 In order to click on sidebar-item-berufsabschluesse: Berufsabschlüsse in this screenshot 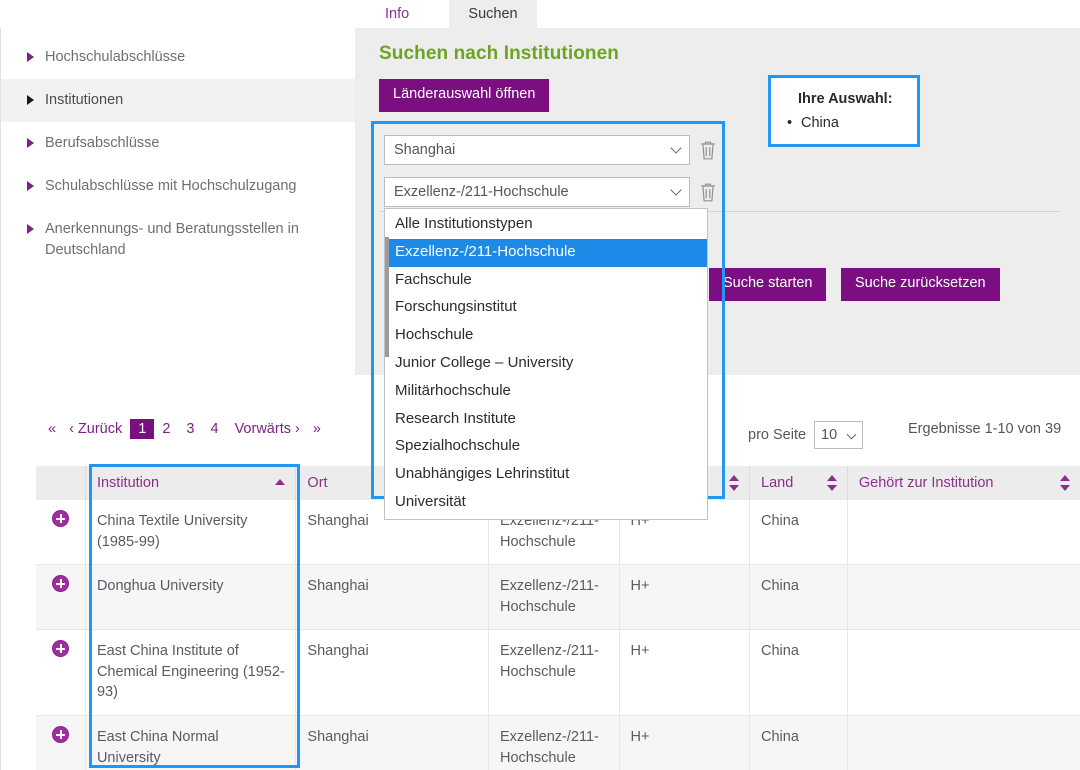, I will do `click(178, 143)`.